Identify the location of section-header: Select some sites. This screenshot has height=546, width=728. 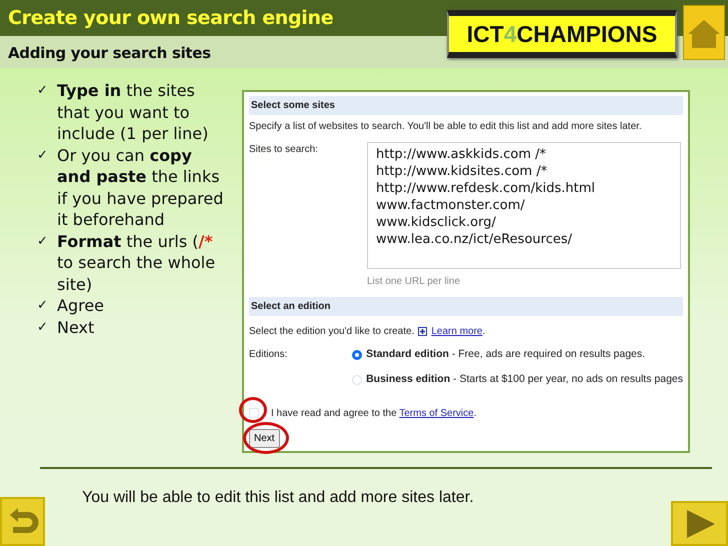
(466, 105).